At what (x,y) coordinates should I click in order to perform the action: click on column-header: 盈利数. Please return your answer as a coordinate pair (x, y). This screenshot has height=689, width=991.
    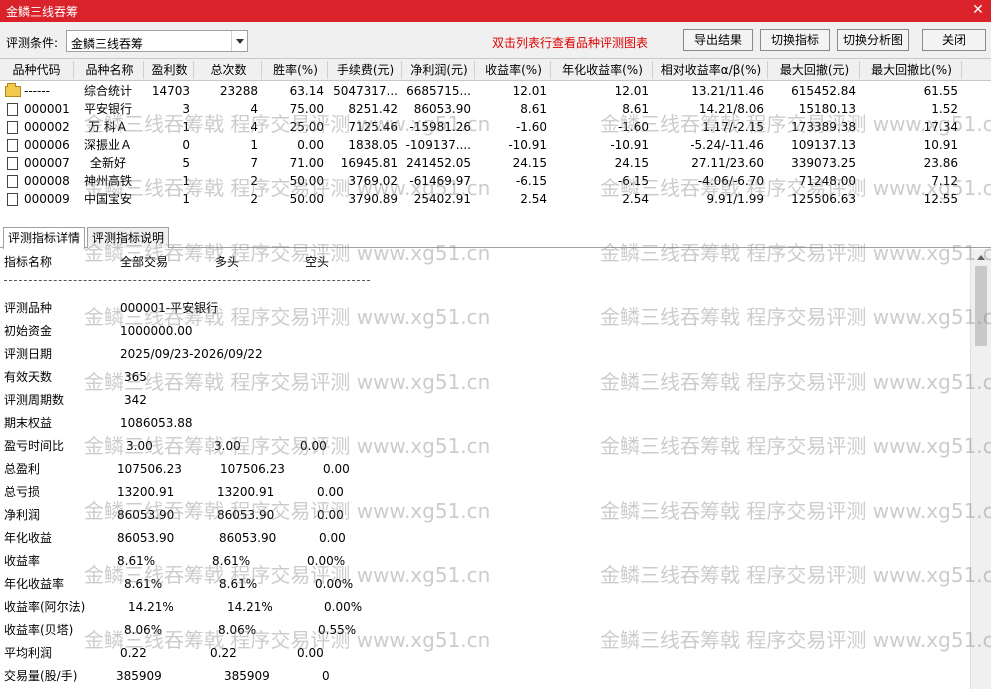
    Looking at the image, I should click on (170, 70).